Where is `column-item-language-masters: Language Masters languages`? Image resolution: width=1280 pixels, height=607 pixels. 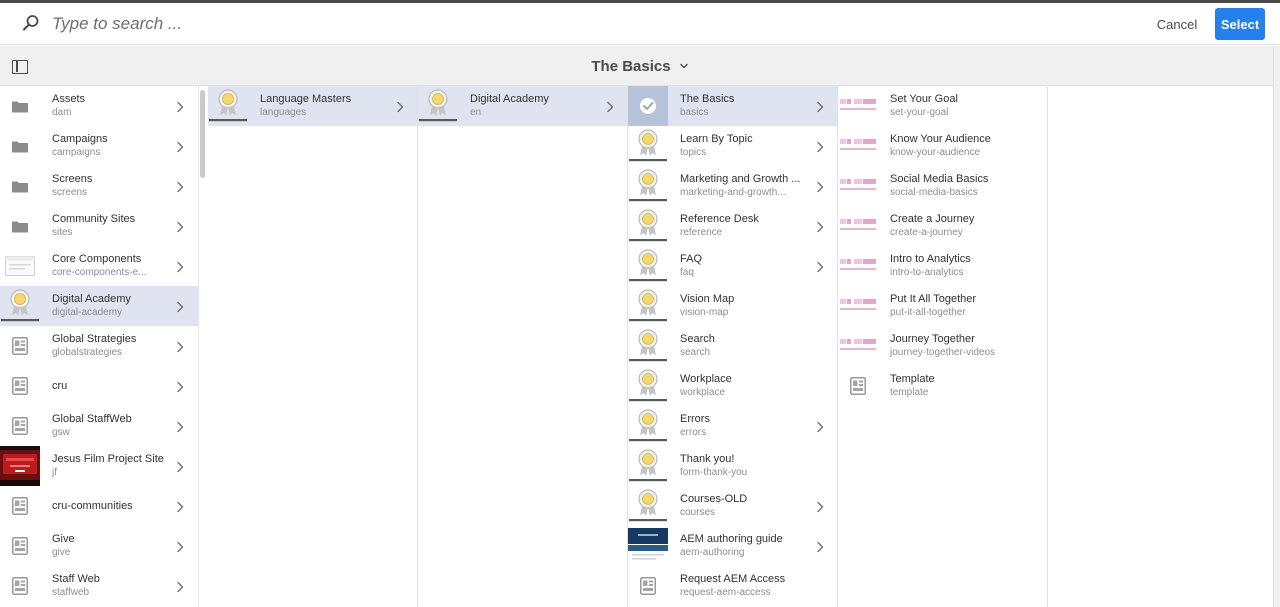 column-item-language-masters: Language Masters languages is located at coordinates (312, 106).